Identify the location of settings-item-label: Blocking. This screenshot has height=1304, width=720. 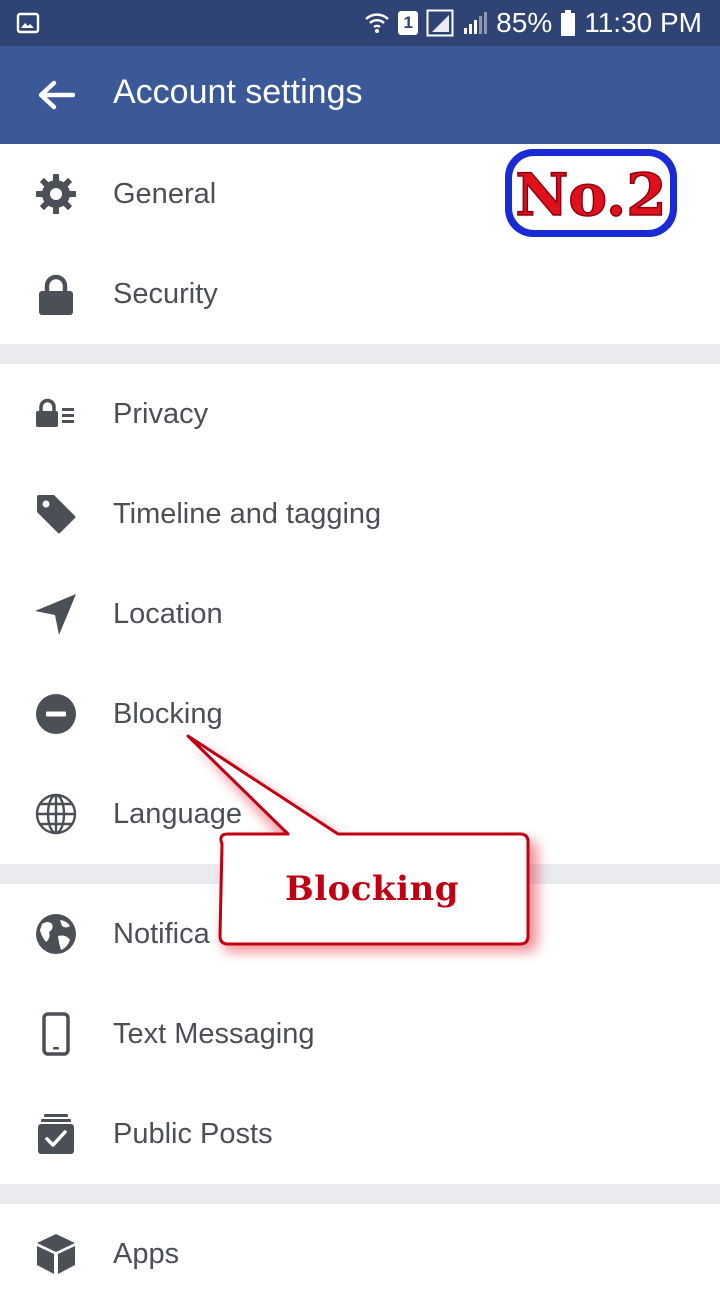
(168, 713).